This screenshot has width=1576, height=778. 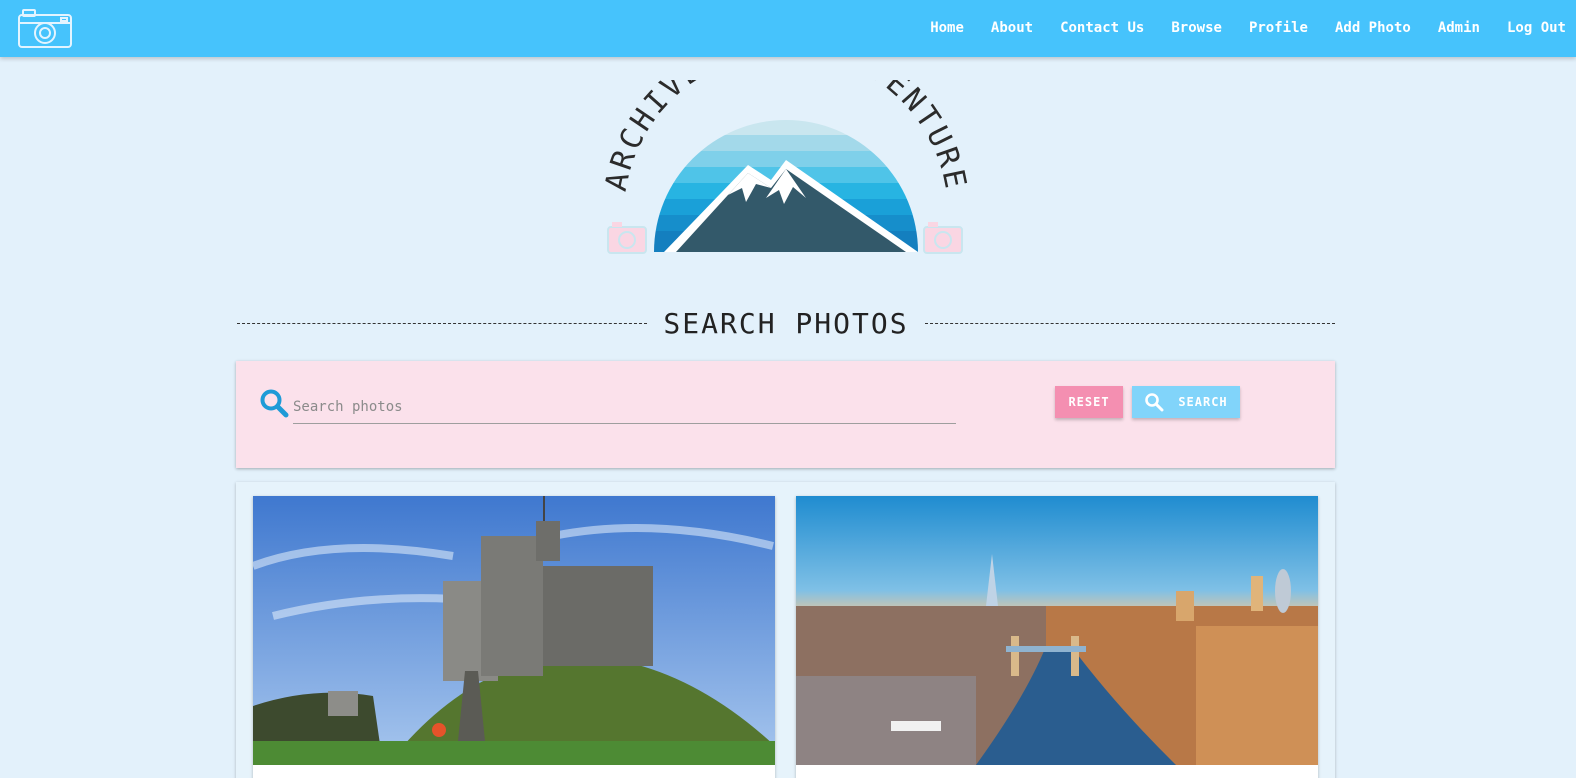 I want to click on castle-on-hill-photo, so click(x=514, y=630).